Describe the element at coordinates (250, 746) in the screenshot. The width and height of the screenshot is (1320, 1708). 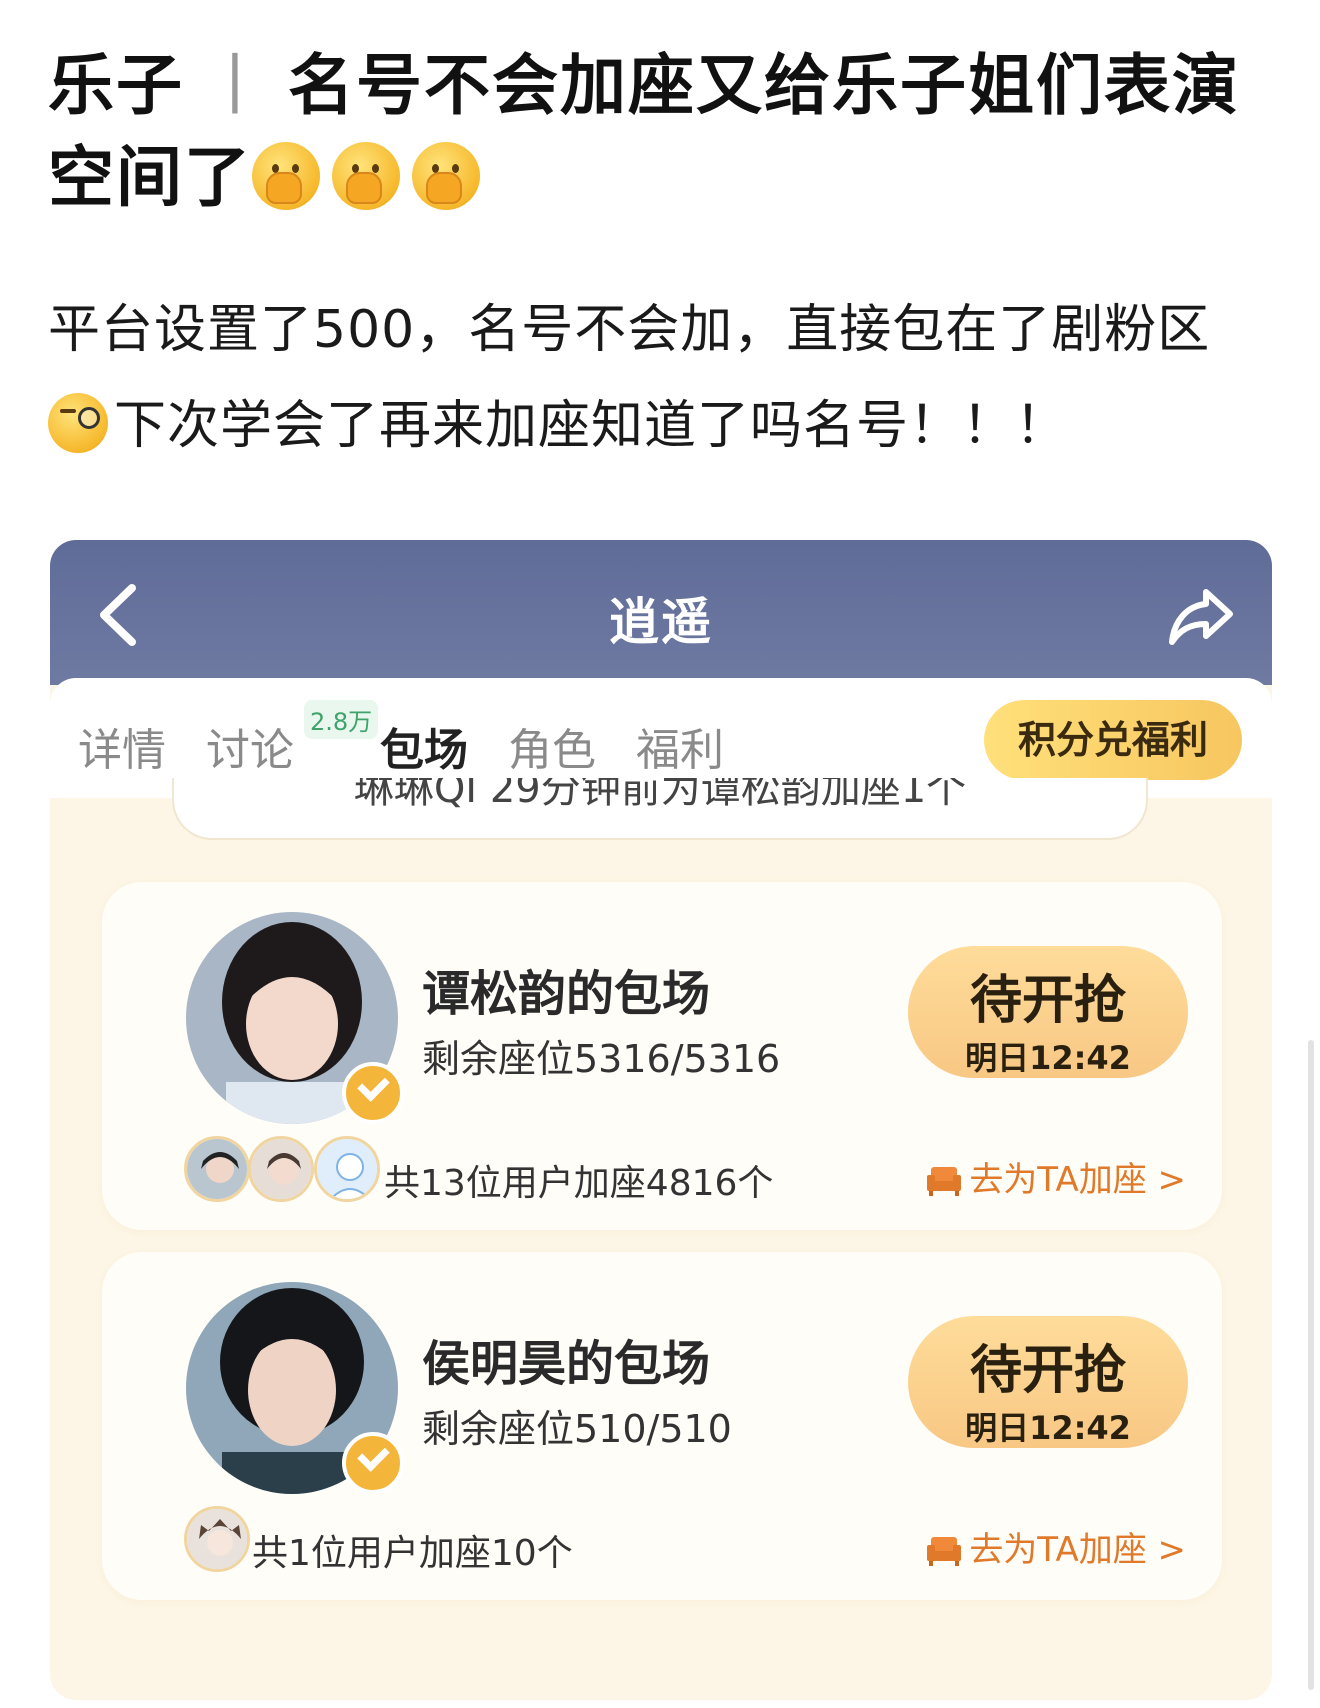
I see `tab-discussion: 讨论` at that location.